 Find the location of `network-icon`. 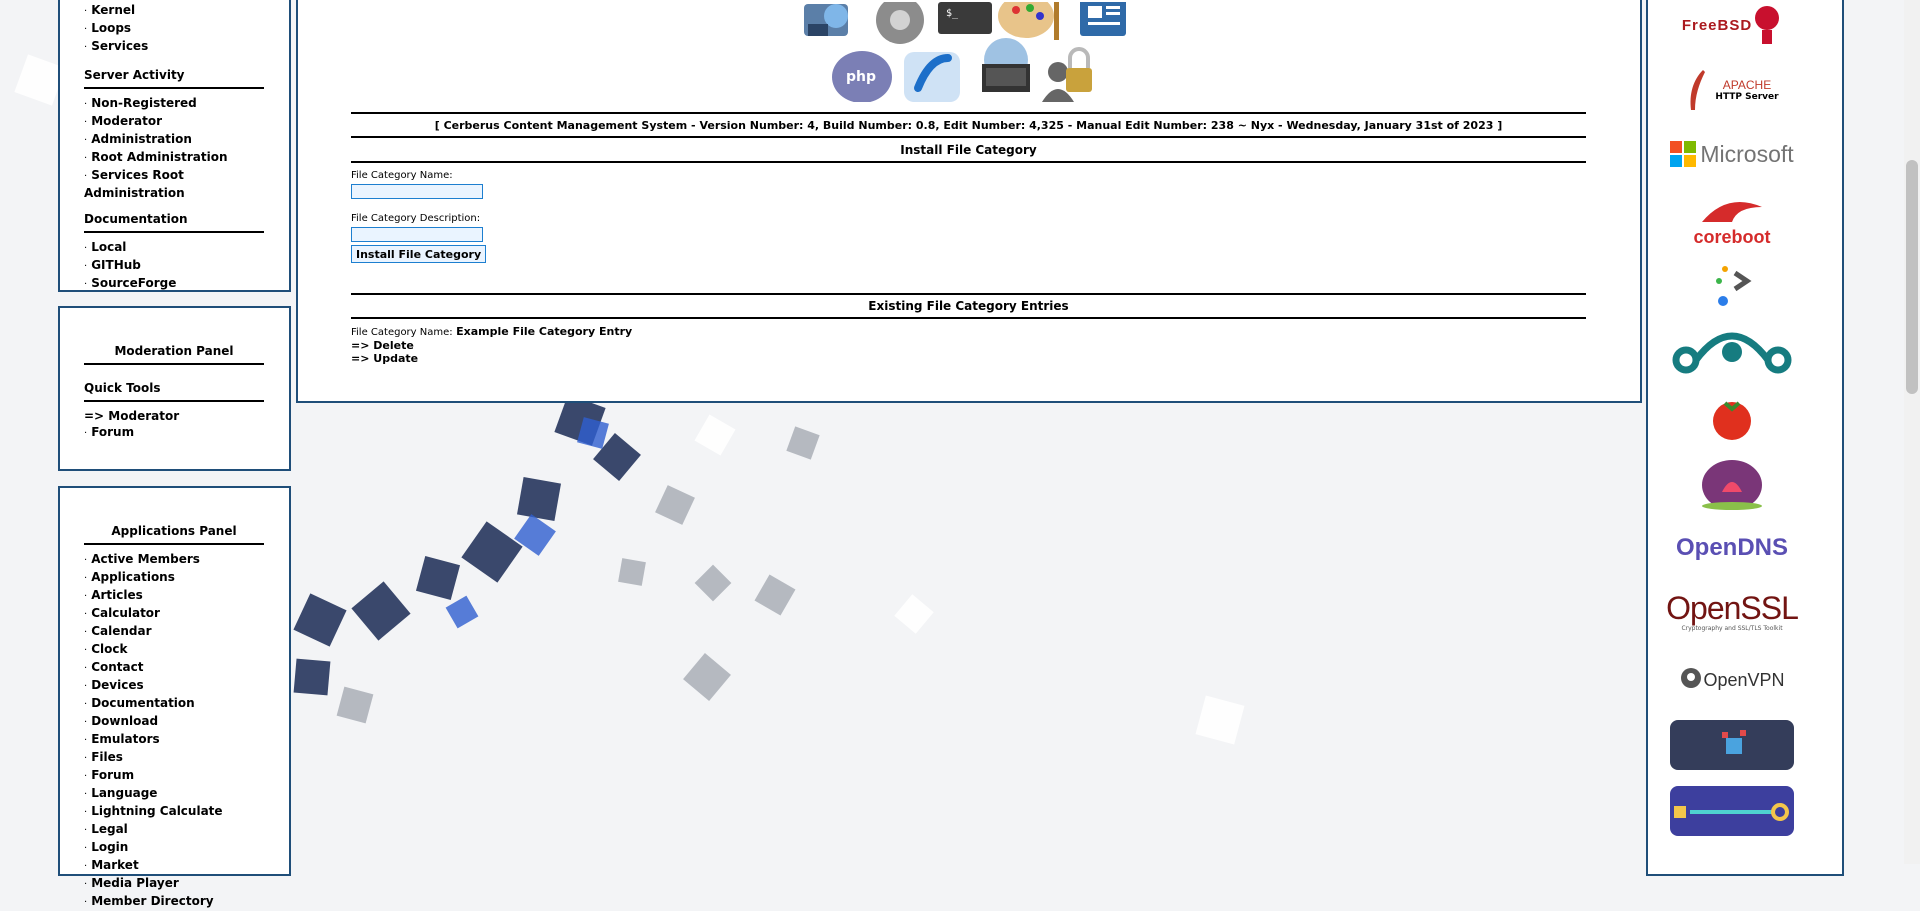

network-icon is located at coordinates (826, 20).